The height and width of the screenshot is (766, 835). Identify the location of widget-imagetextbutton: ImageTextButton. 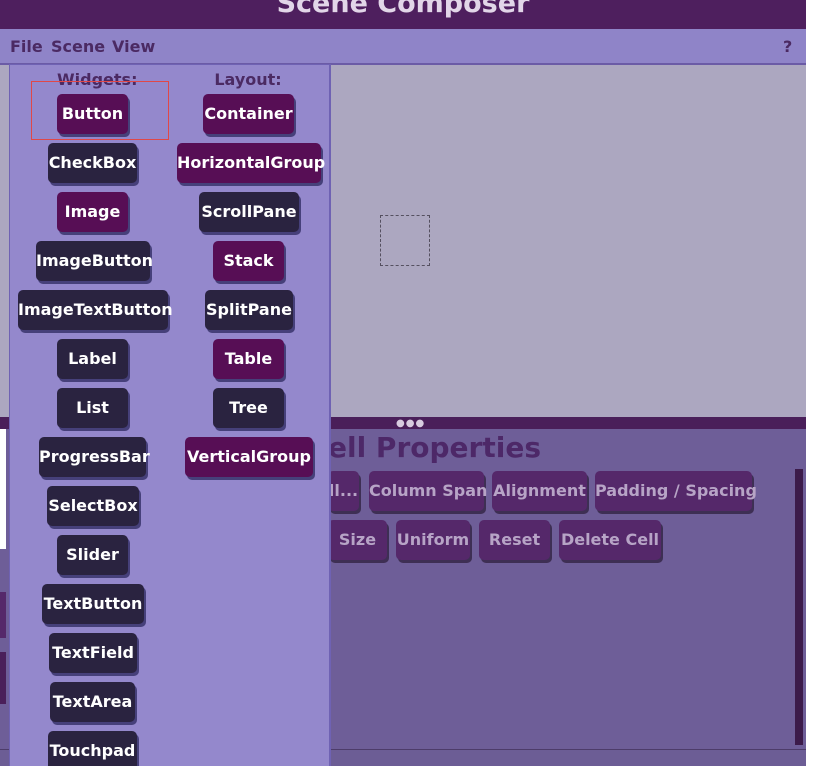
(95, 310).